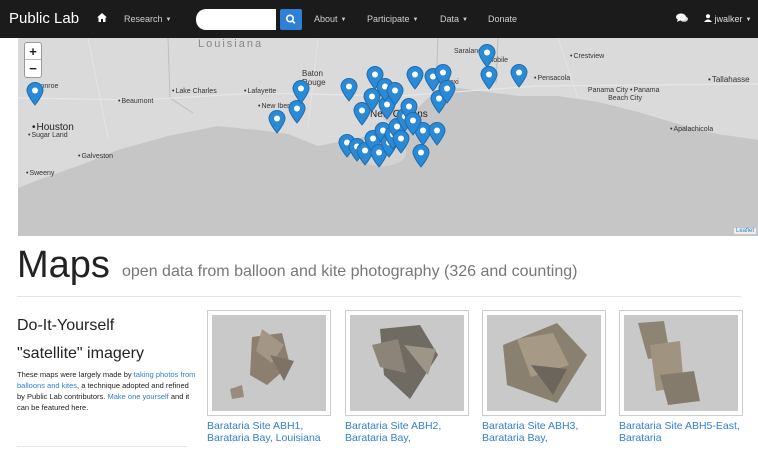 The image size is (758, 452). What do you see at coordinates (729, 79) in the screenshot?
I see `place-label: Tallahasse` at bounding box center [729, 79].